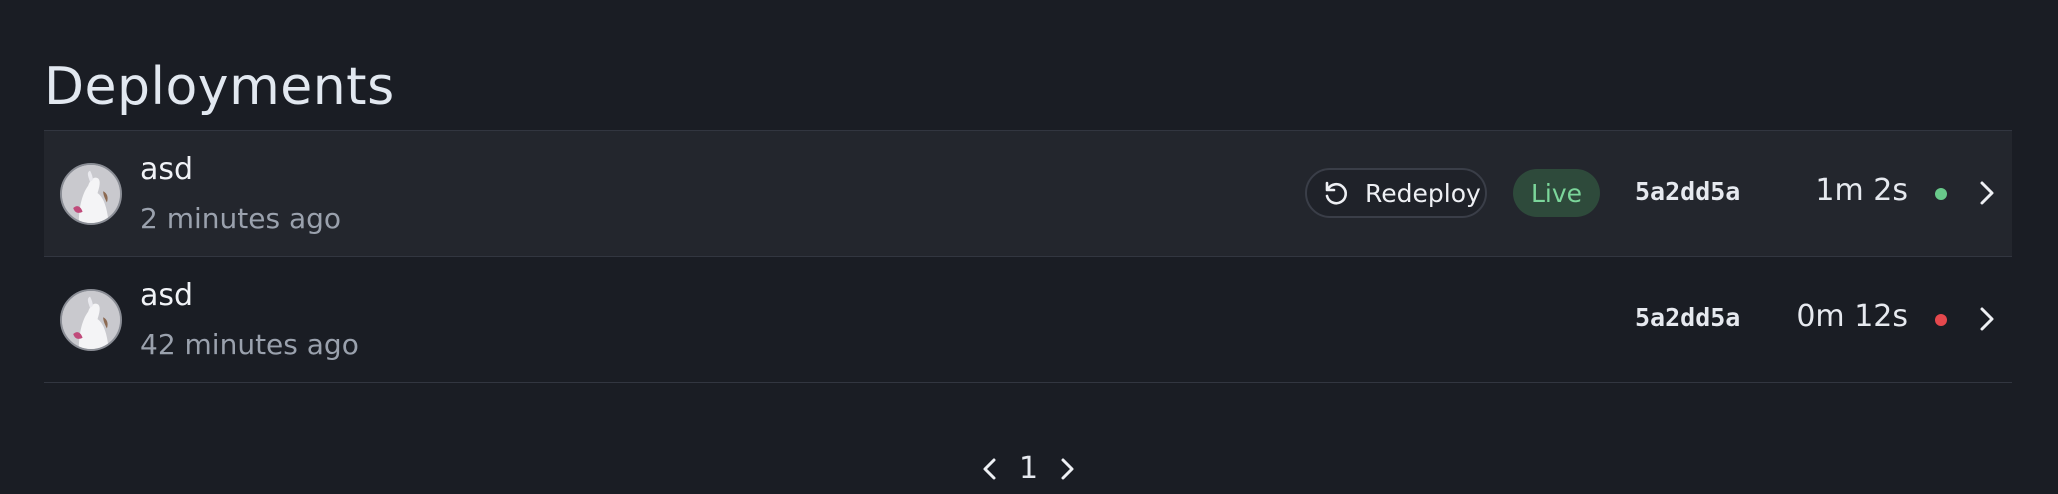  Describe the element at coordinates (219, 86) in the screenshot. I see `page-title: Deployments` at that location.